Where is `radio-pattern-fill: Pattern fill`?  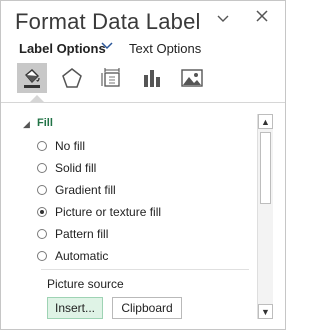
radio-pattern-fill: Pattern fill is located at coordinates (72, 234).